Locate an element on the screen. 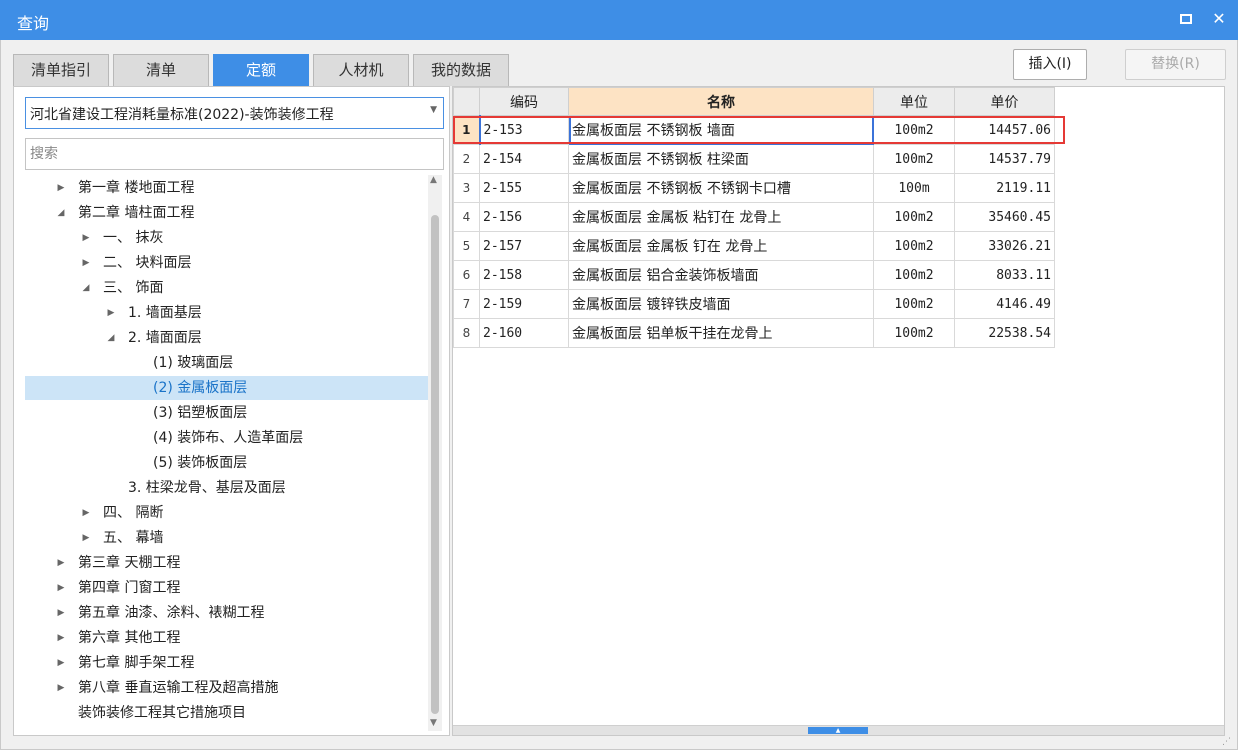 The height and width of the screenshot is (750, 1238). table-row: 7 2-159 金属板面层 镀锌铁皮墙面 100m2 4146.49 is located at coordinates (754, 304).